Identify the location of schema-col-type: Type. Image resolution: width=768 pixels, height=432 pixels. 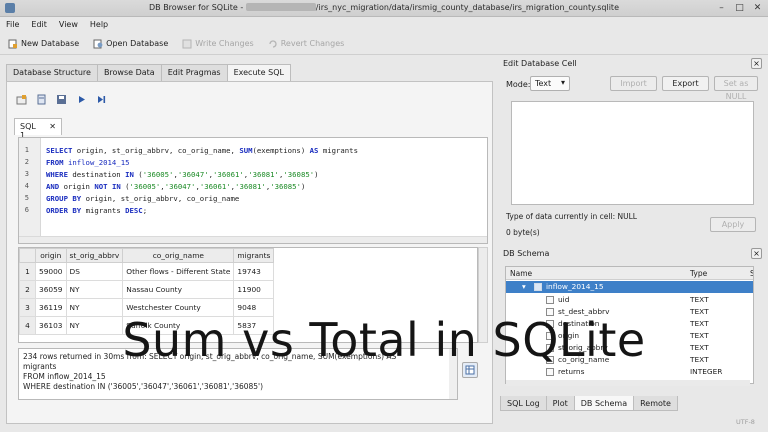
(698, 273).